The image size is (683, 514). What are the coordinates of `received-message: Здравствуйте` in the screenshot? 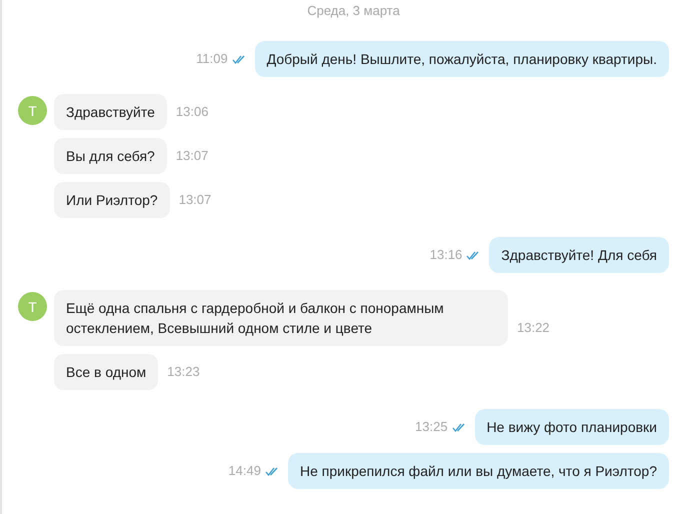 It's located at (110, 112).